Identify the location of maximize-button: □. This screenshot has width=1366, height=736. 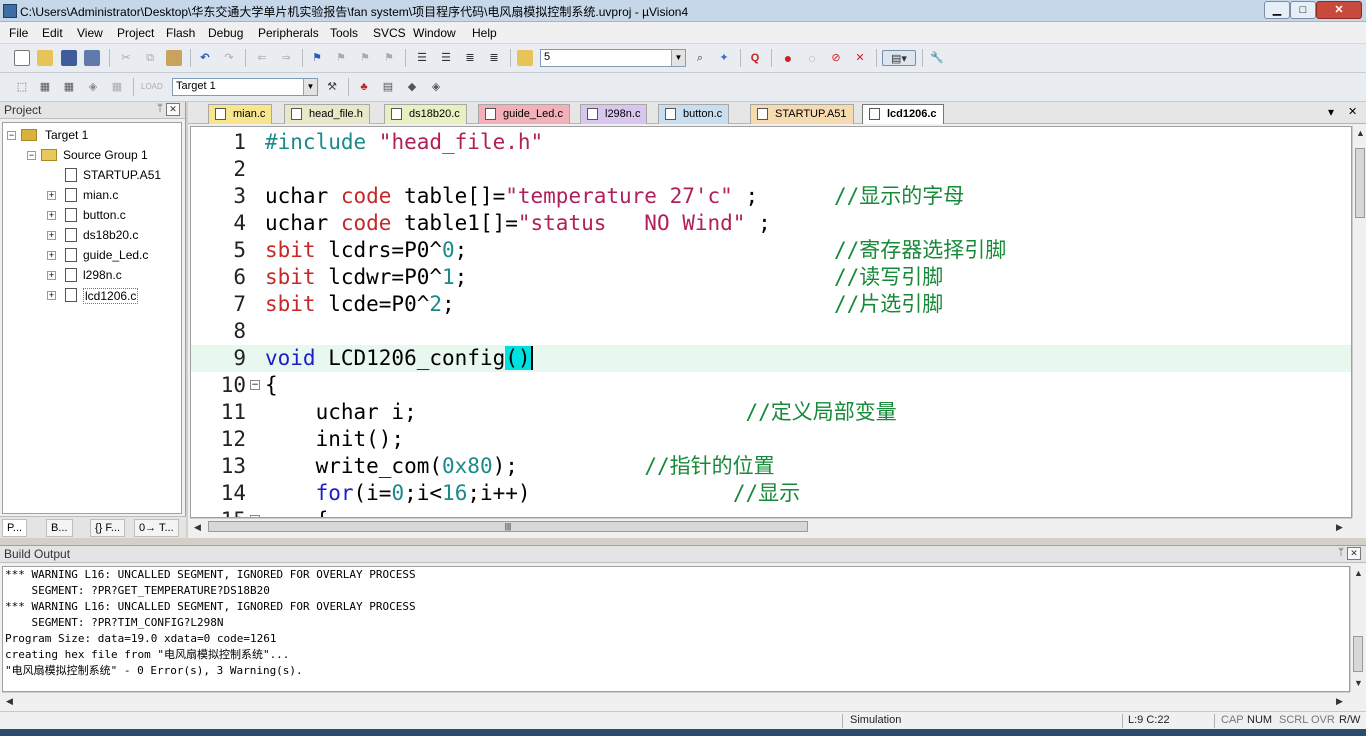
(1303, 10).